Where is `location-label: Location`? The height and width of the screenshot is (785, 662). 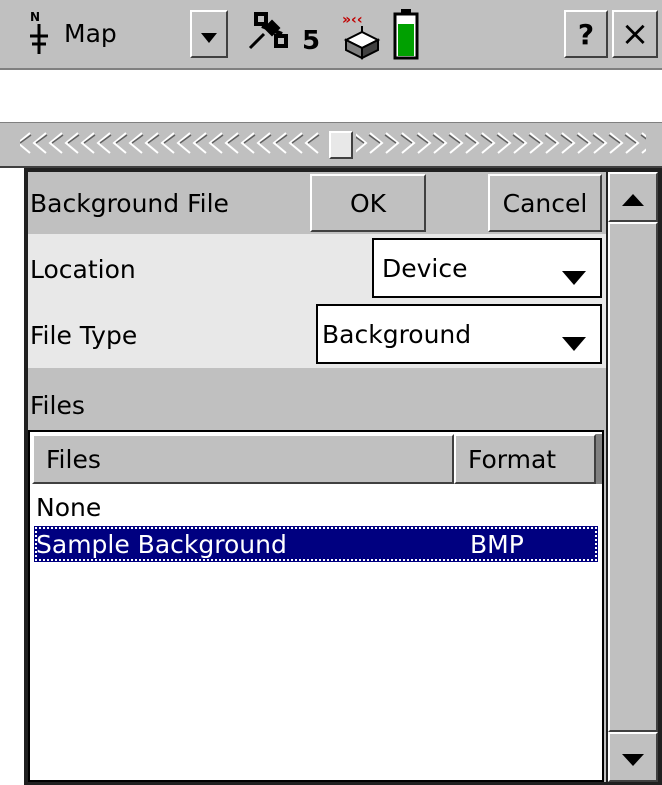 location-label: Location is located at coordinates (83, 269).